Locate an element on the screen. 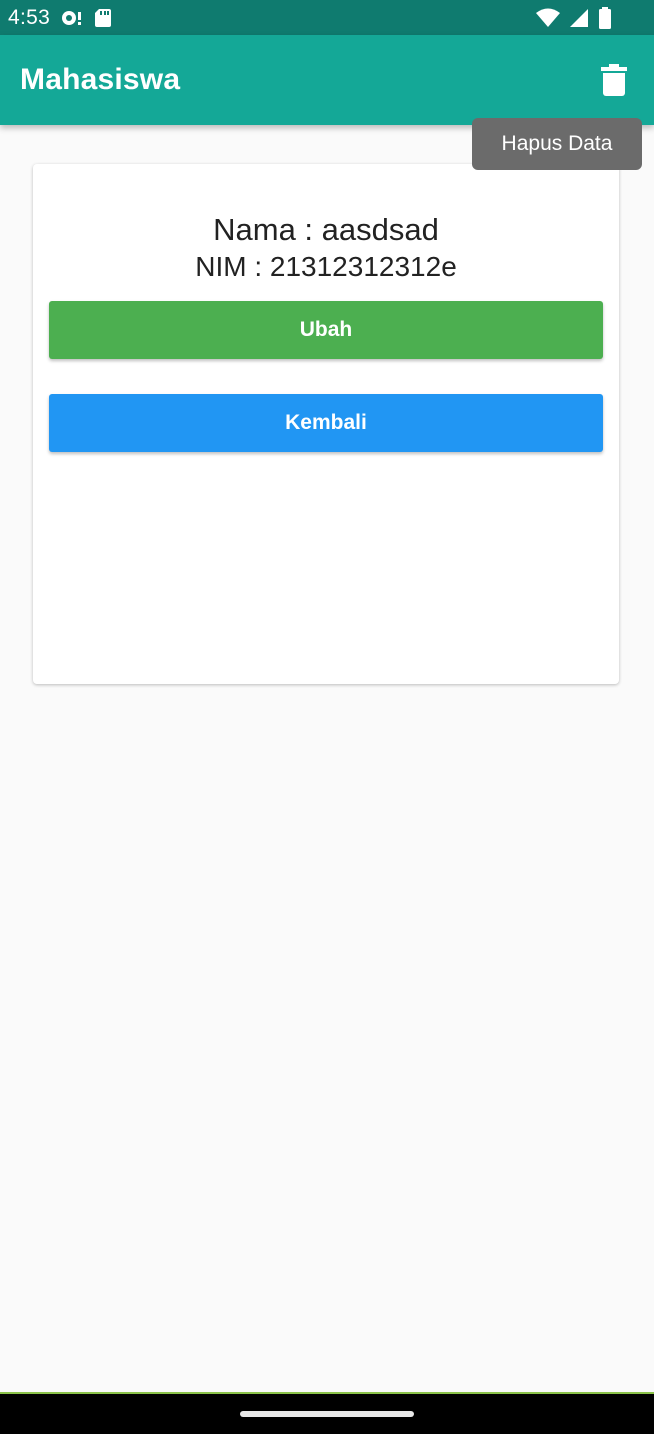  status-right is located at coordinates (574, 17).